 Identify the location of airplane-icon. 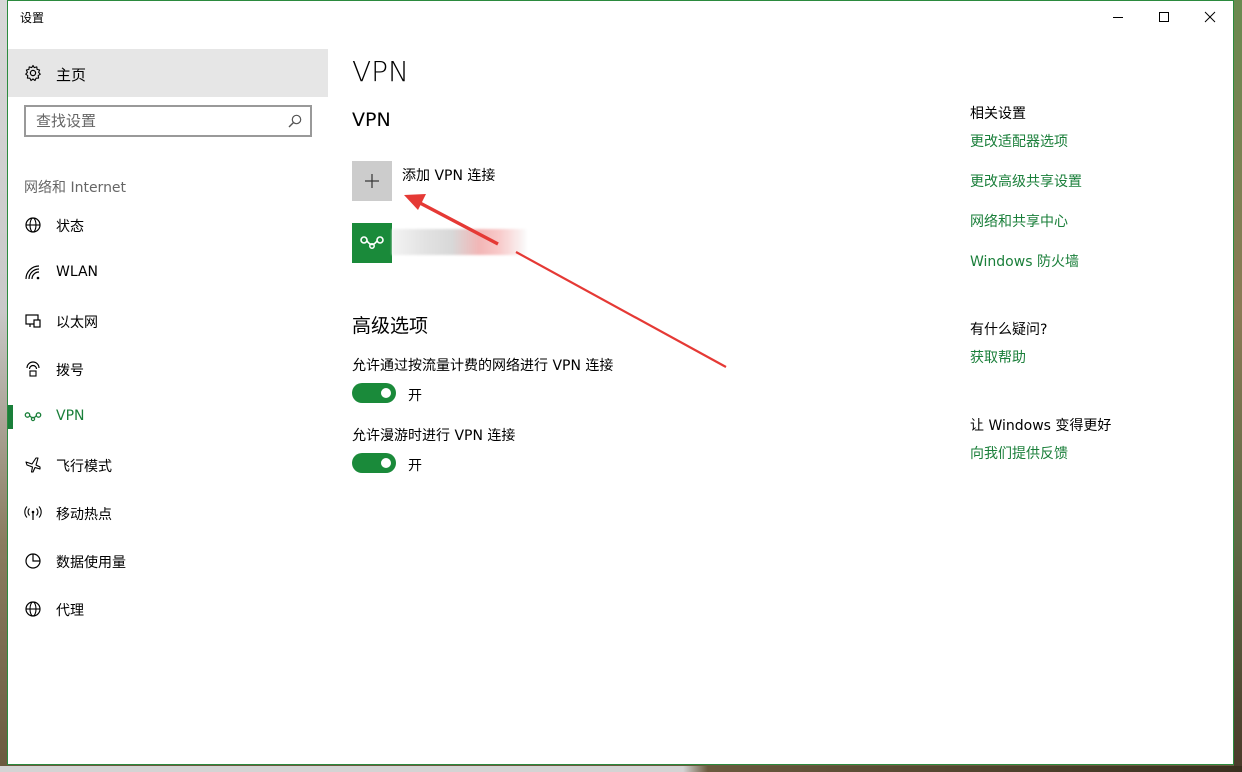
(33, 465).